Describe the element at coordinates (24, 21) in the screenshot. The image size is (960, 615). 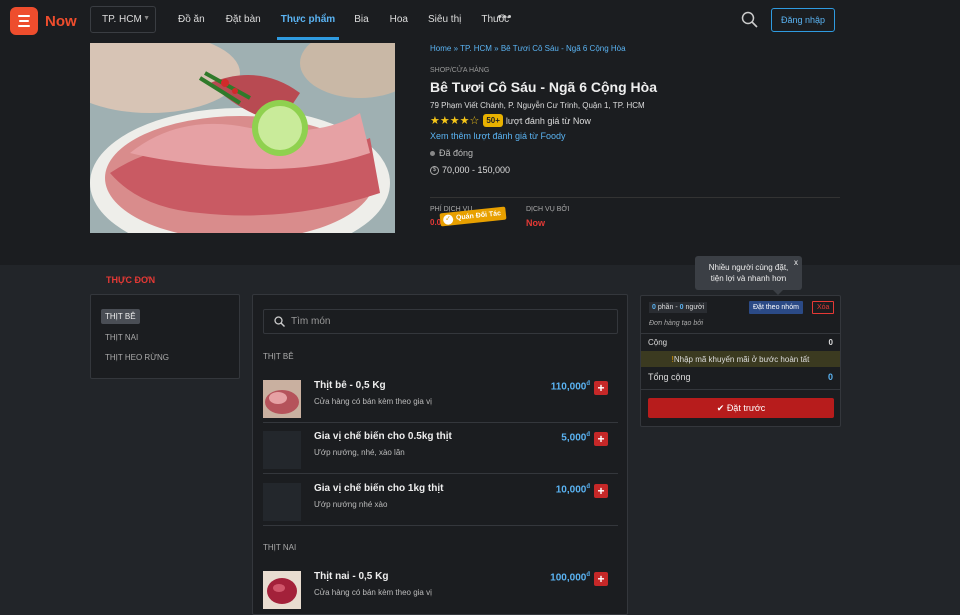
I see `menu-icon` at that location.